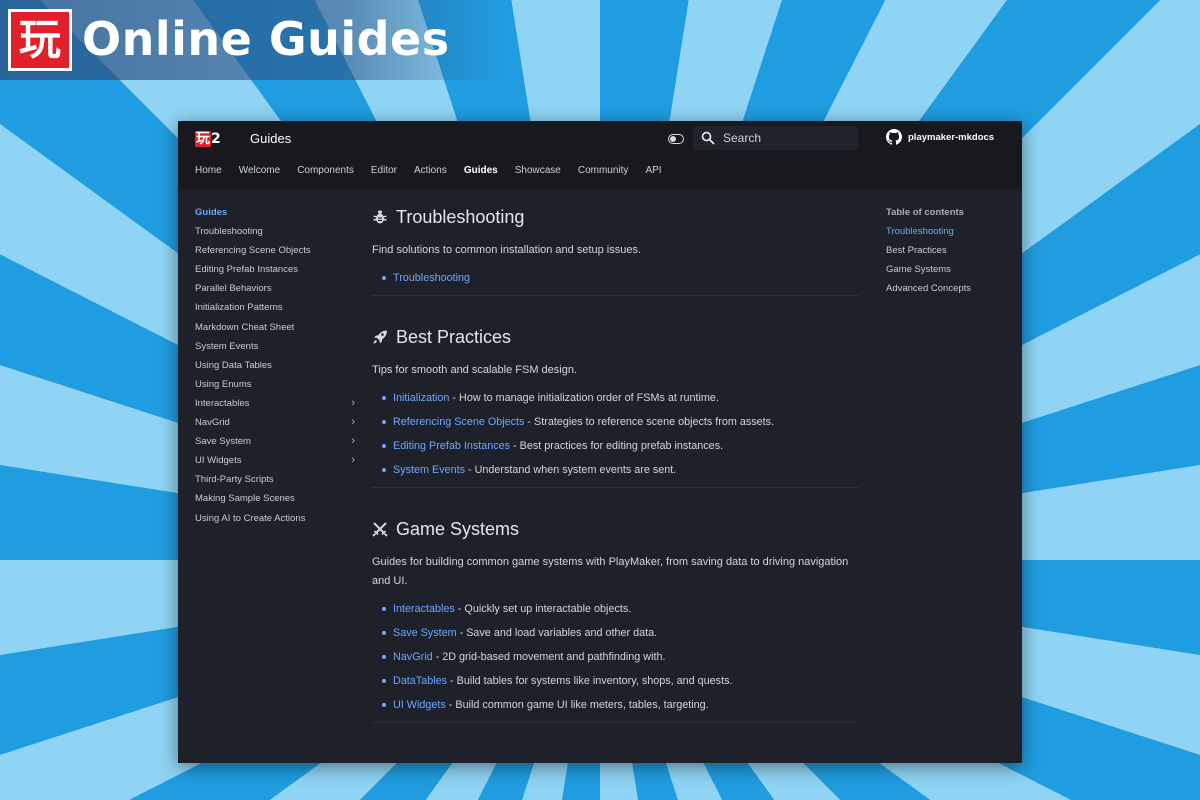 This screenshot has height=800, width=1200. What do you see at coordinates (425, 633) in the screenshot?
I see `guide-link: Save System` at bounding box center [425, 633].